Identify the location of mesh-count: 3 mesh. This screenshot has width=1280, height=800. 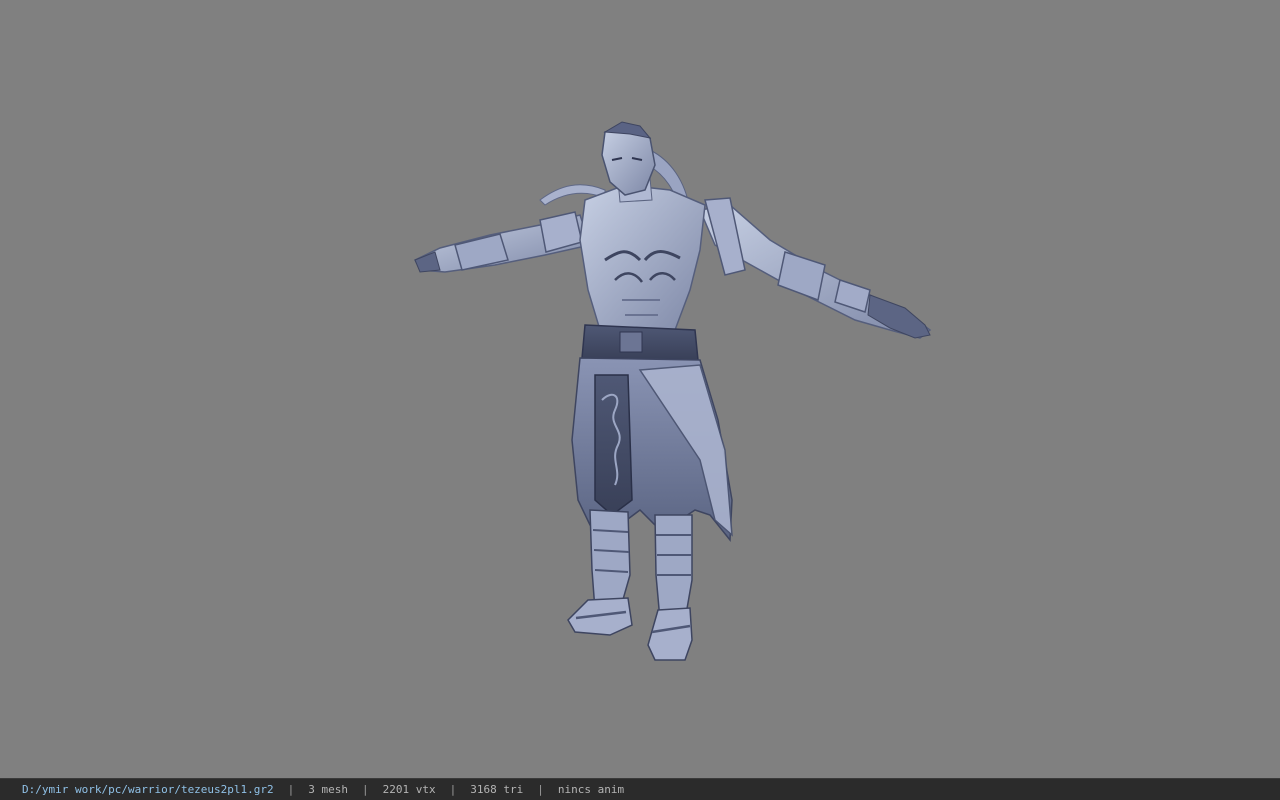
(328, 789).